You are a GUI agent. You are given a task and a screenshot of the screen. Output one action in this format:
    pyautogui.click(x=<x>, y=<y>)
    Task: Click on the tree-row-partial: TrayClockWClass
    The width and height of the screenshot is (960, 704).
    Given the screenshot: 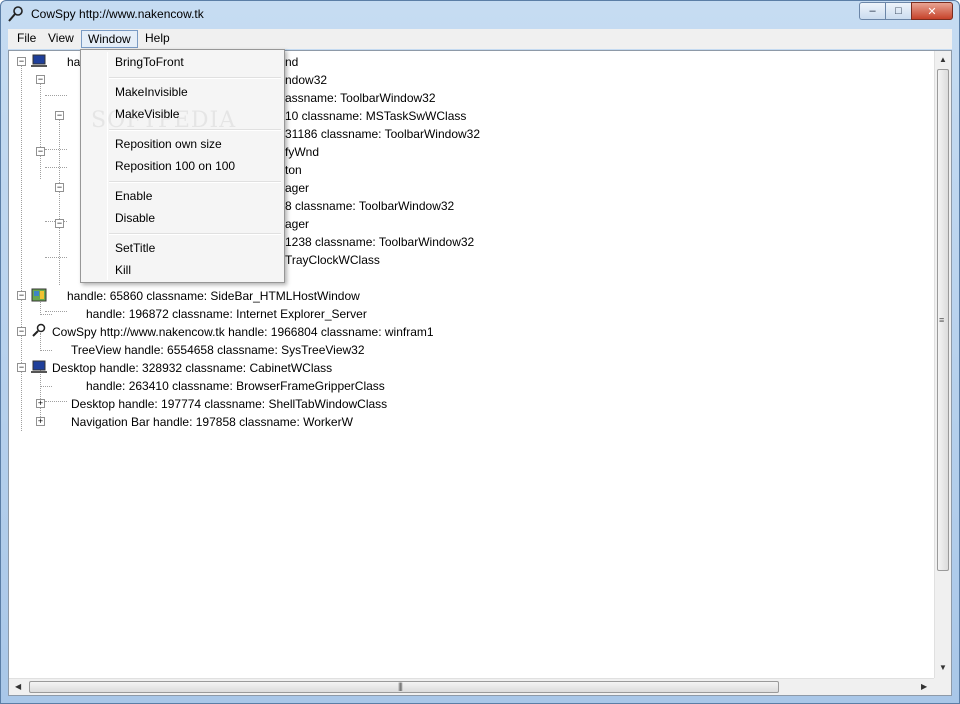 What is the action you would take?
    pyautogui.click(x=332, y=260)
    